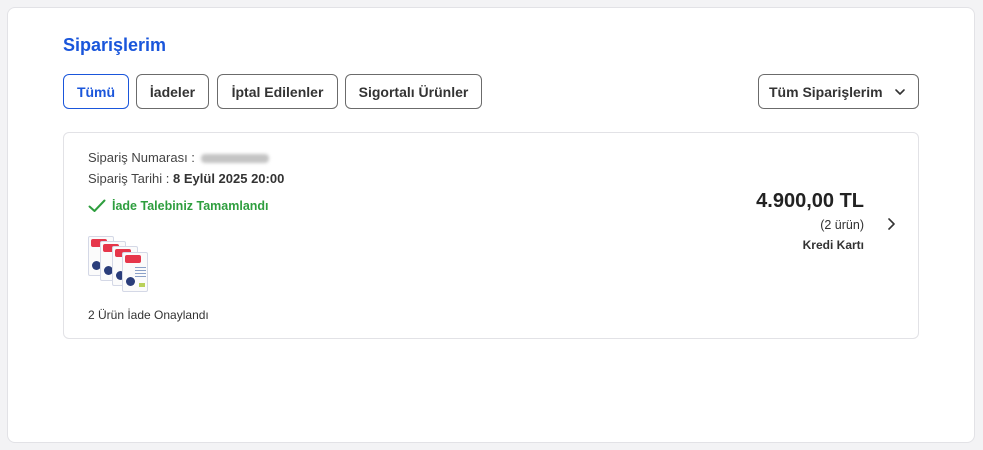  Describe the element at coordinates (810, 201) in the screenshot. I see `order-total-price: 4.900,00 TL` at that location.